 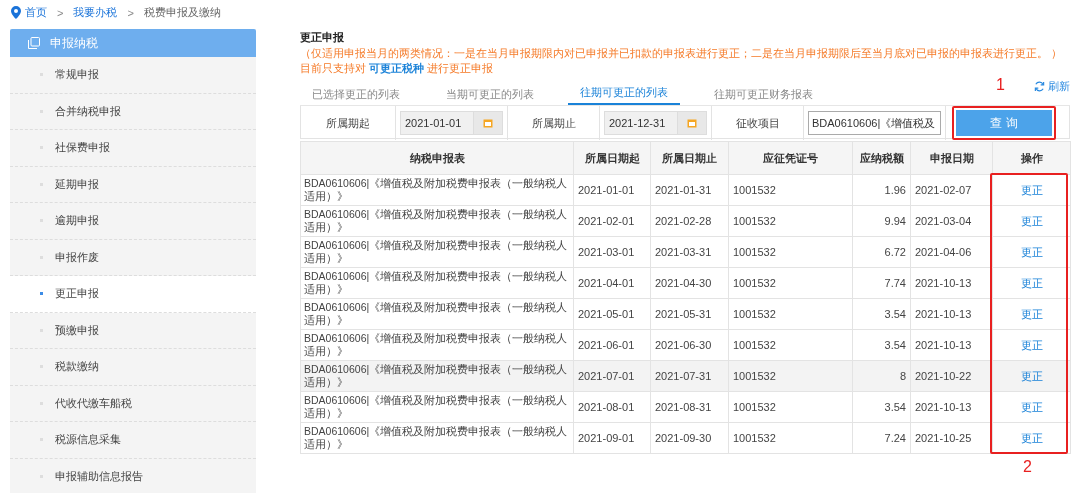 I want to click on sidebar-item: 社保费申报, so click(x=133, y=148).